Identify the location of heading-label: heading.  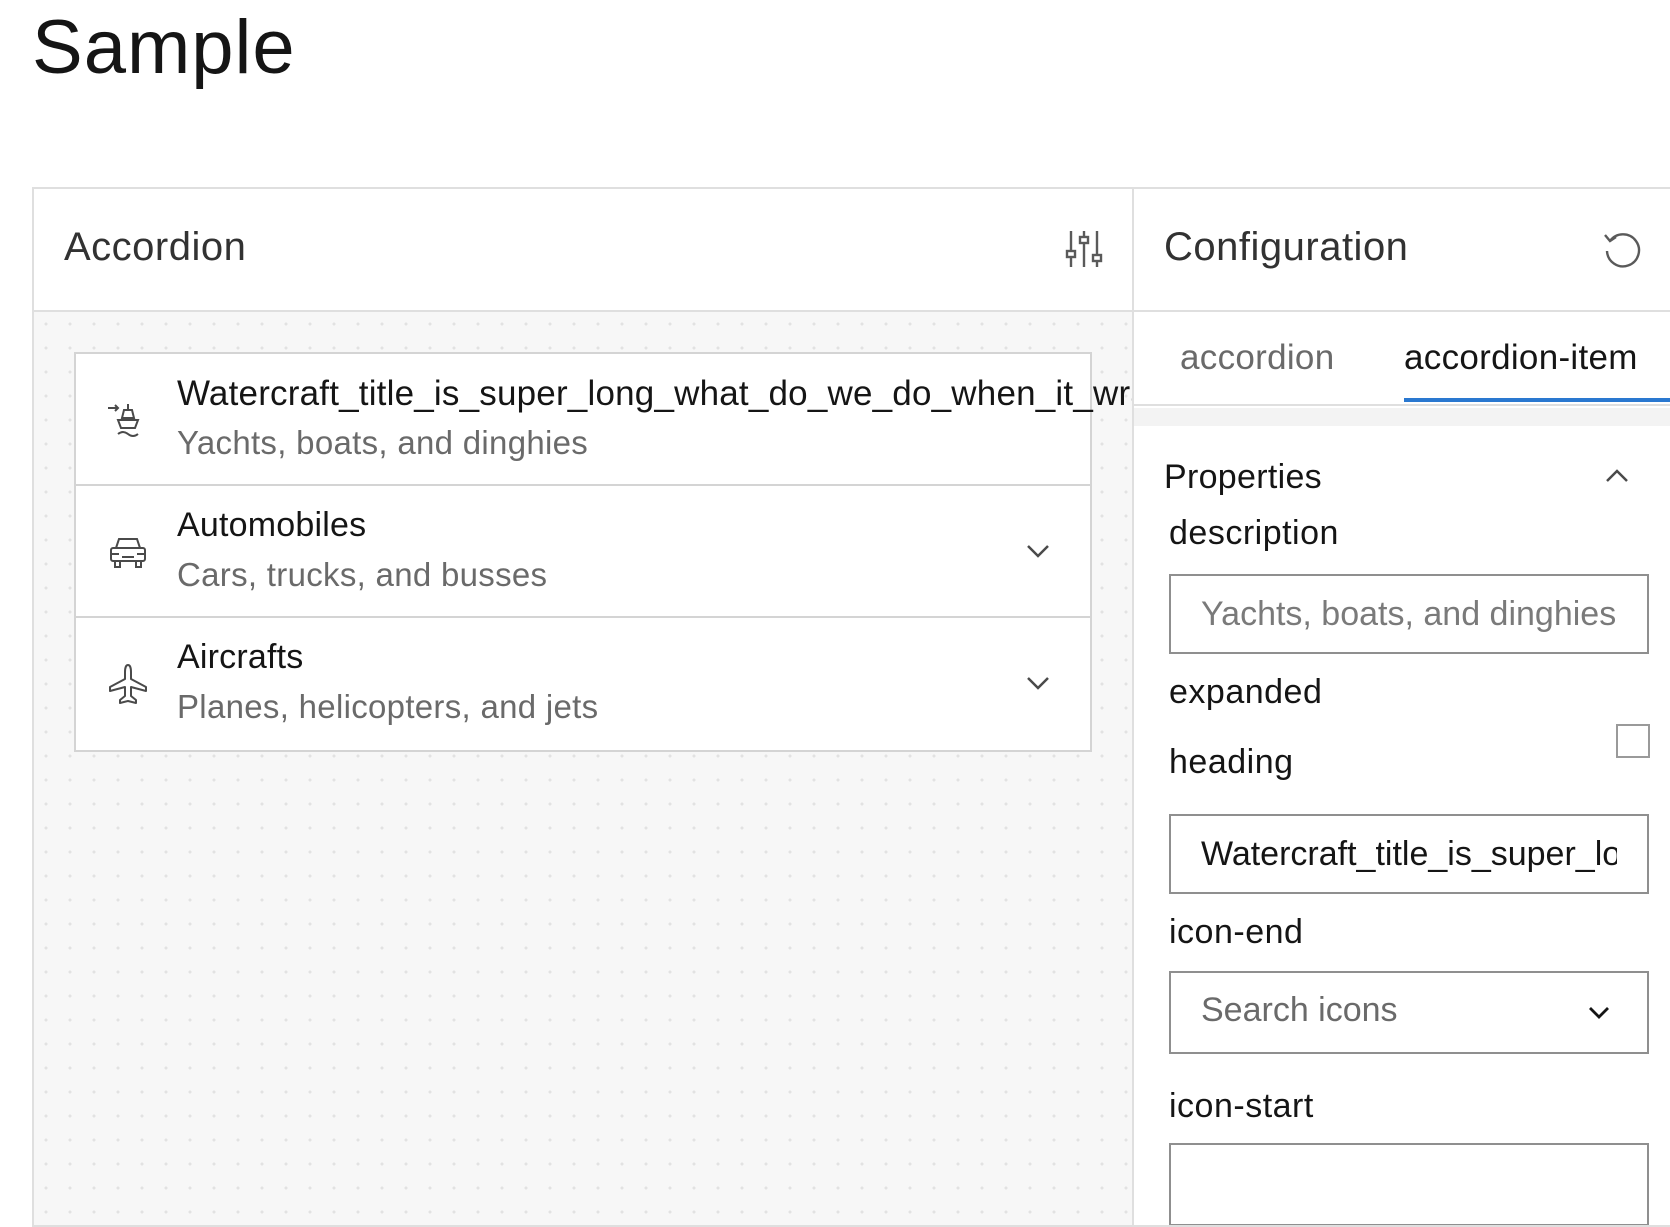
(1231, 762).